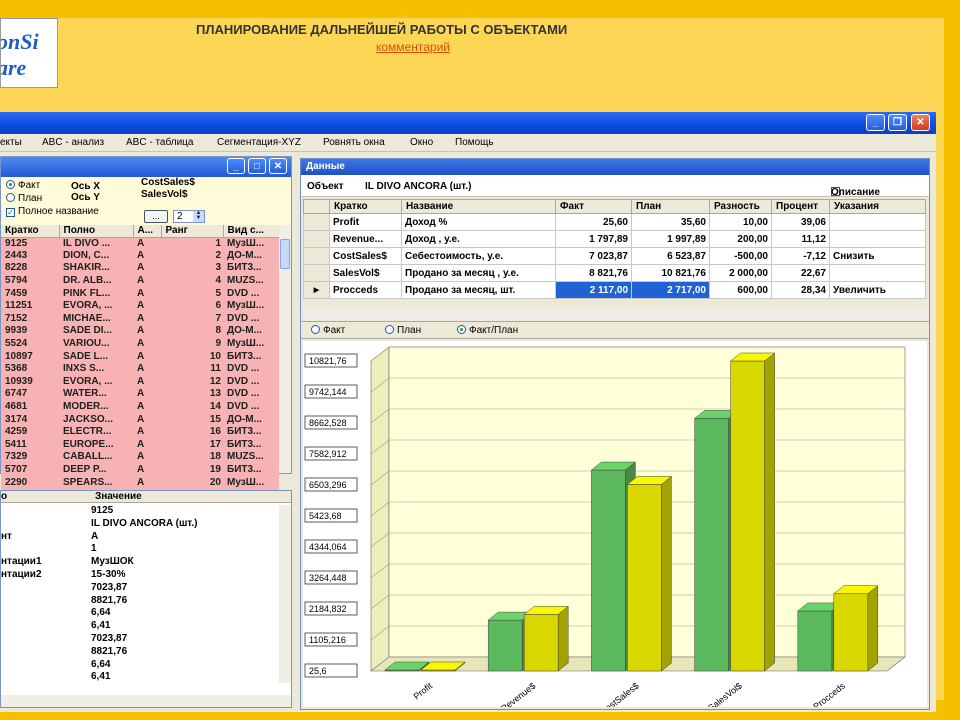 The width and height of the screenshot is (960, 720). What do you see at coordinates (875, 122) in the screenshot?
I see `minimize-button: _` at bounding box center [875, 122].